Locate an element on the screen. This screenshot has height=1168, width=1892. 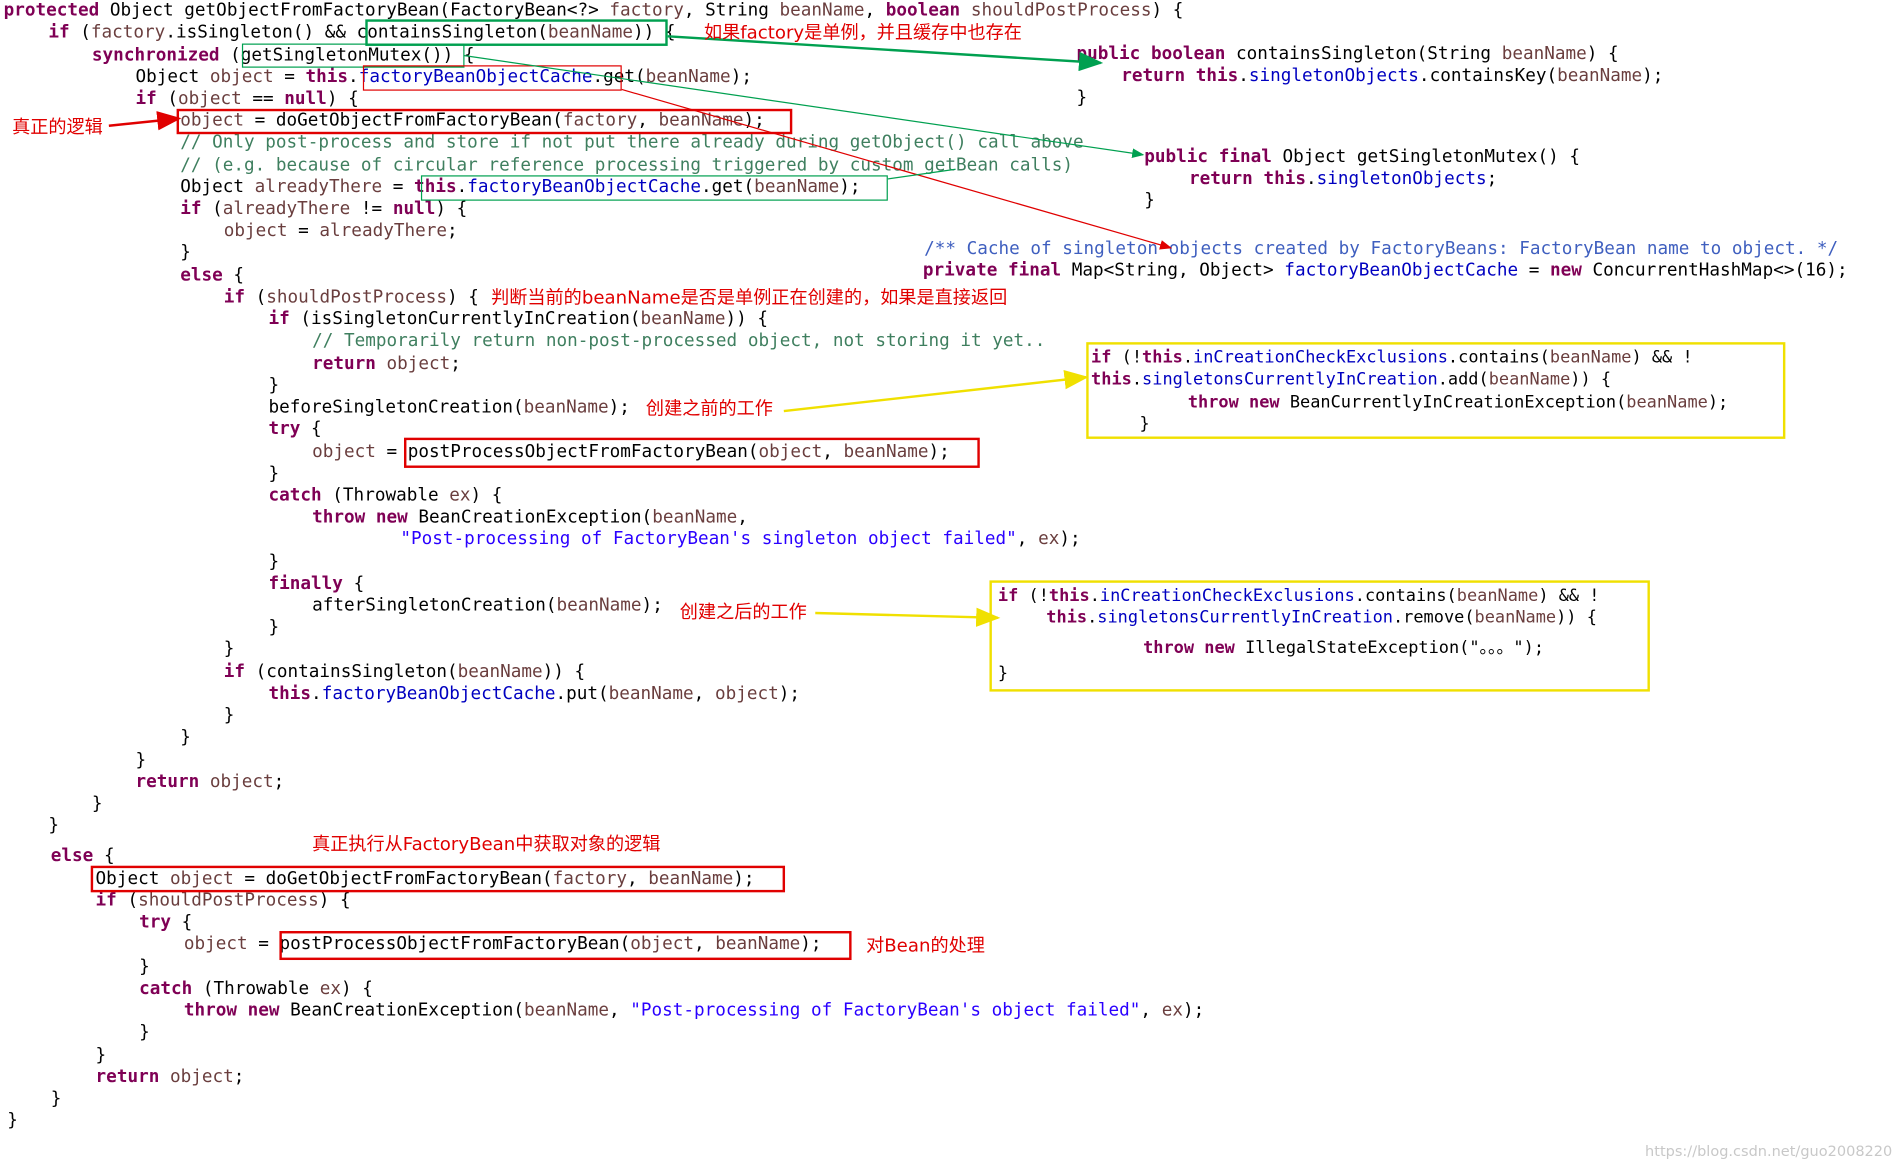
arrow-real-logic is located at coordinates (145, 121).